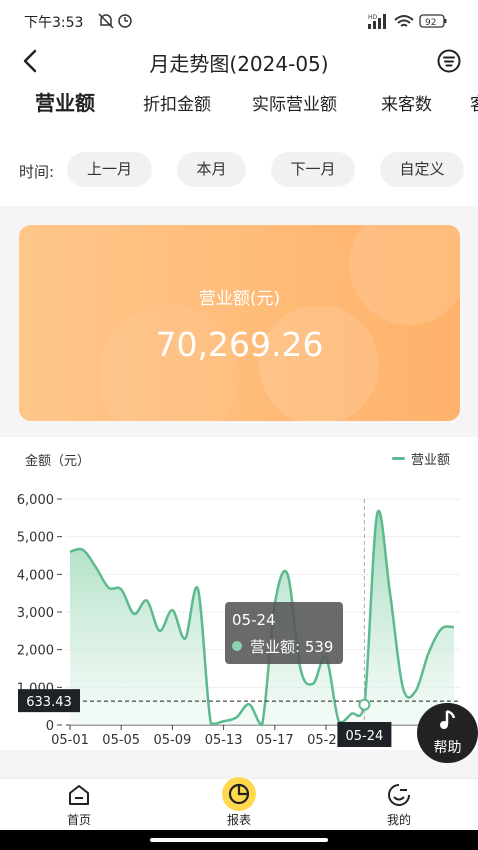 This screenshot has width=478, height=850. I want to click on home-icon, so click(79, 795).